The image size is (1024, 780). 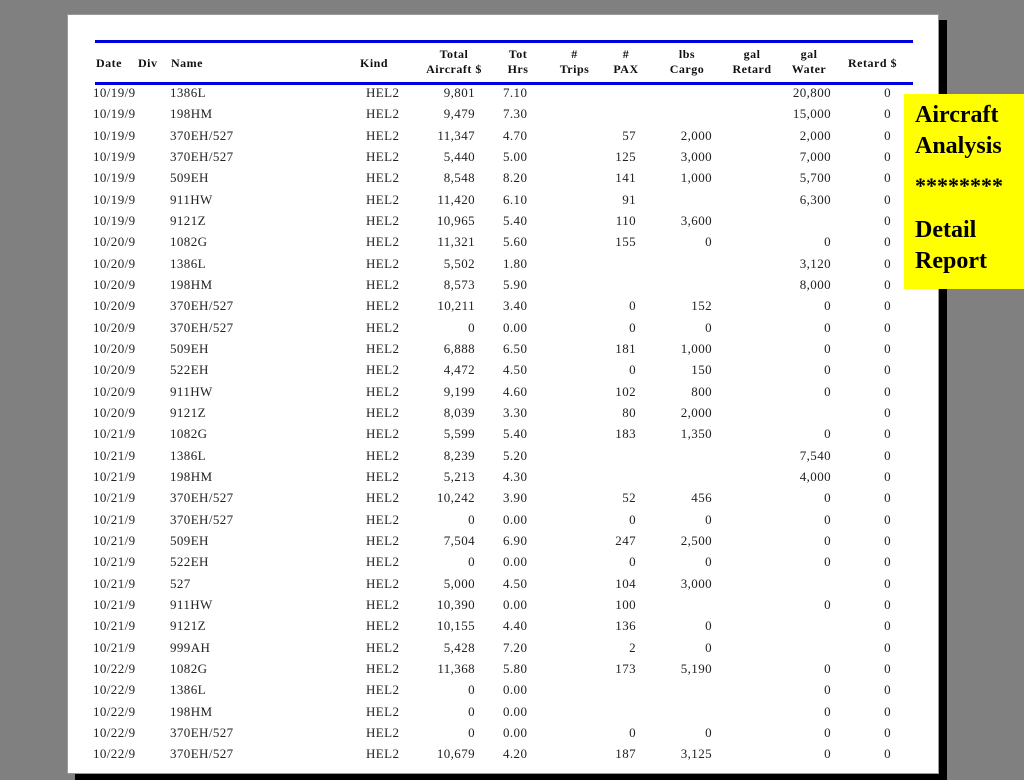 I want to click on table-row: 10/22/9 370EH/527 HEL2 10,679 4.20 187 3,125 0 0, so click(x=512, y=753).